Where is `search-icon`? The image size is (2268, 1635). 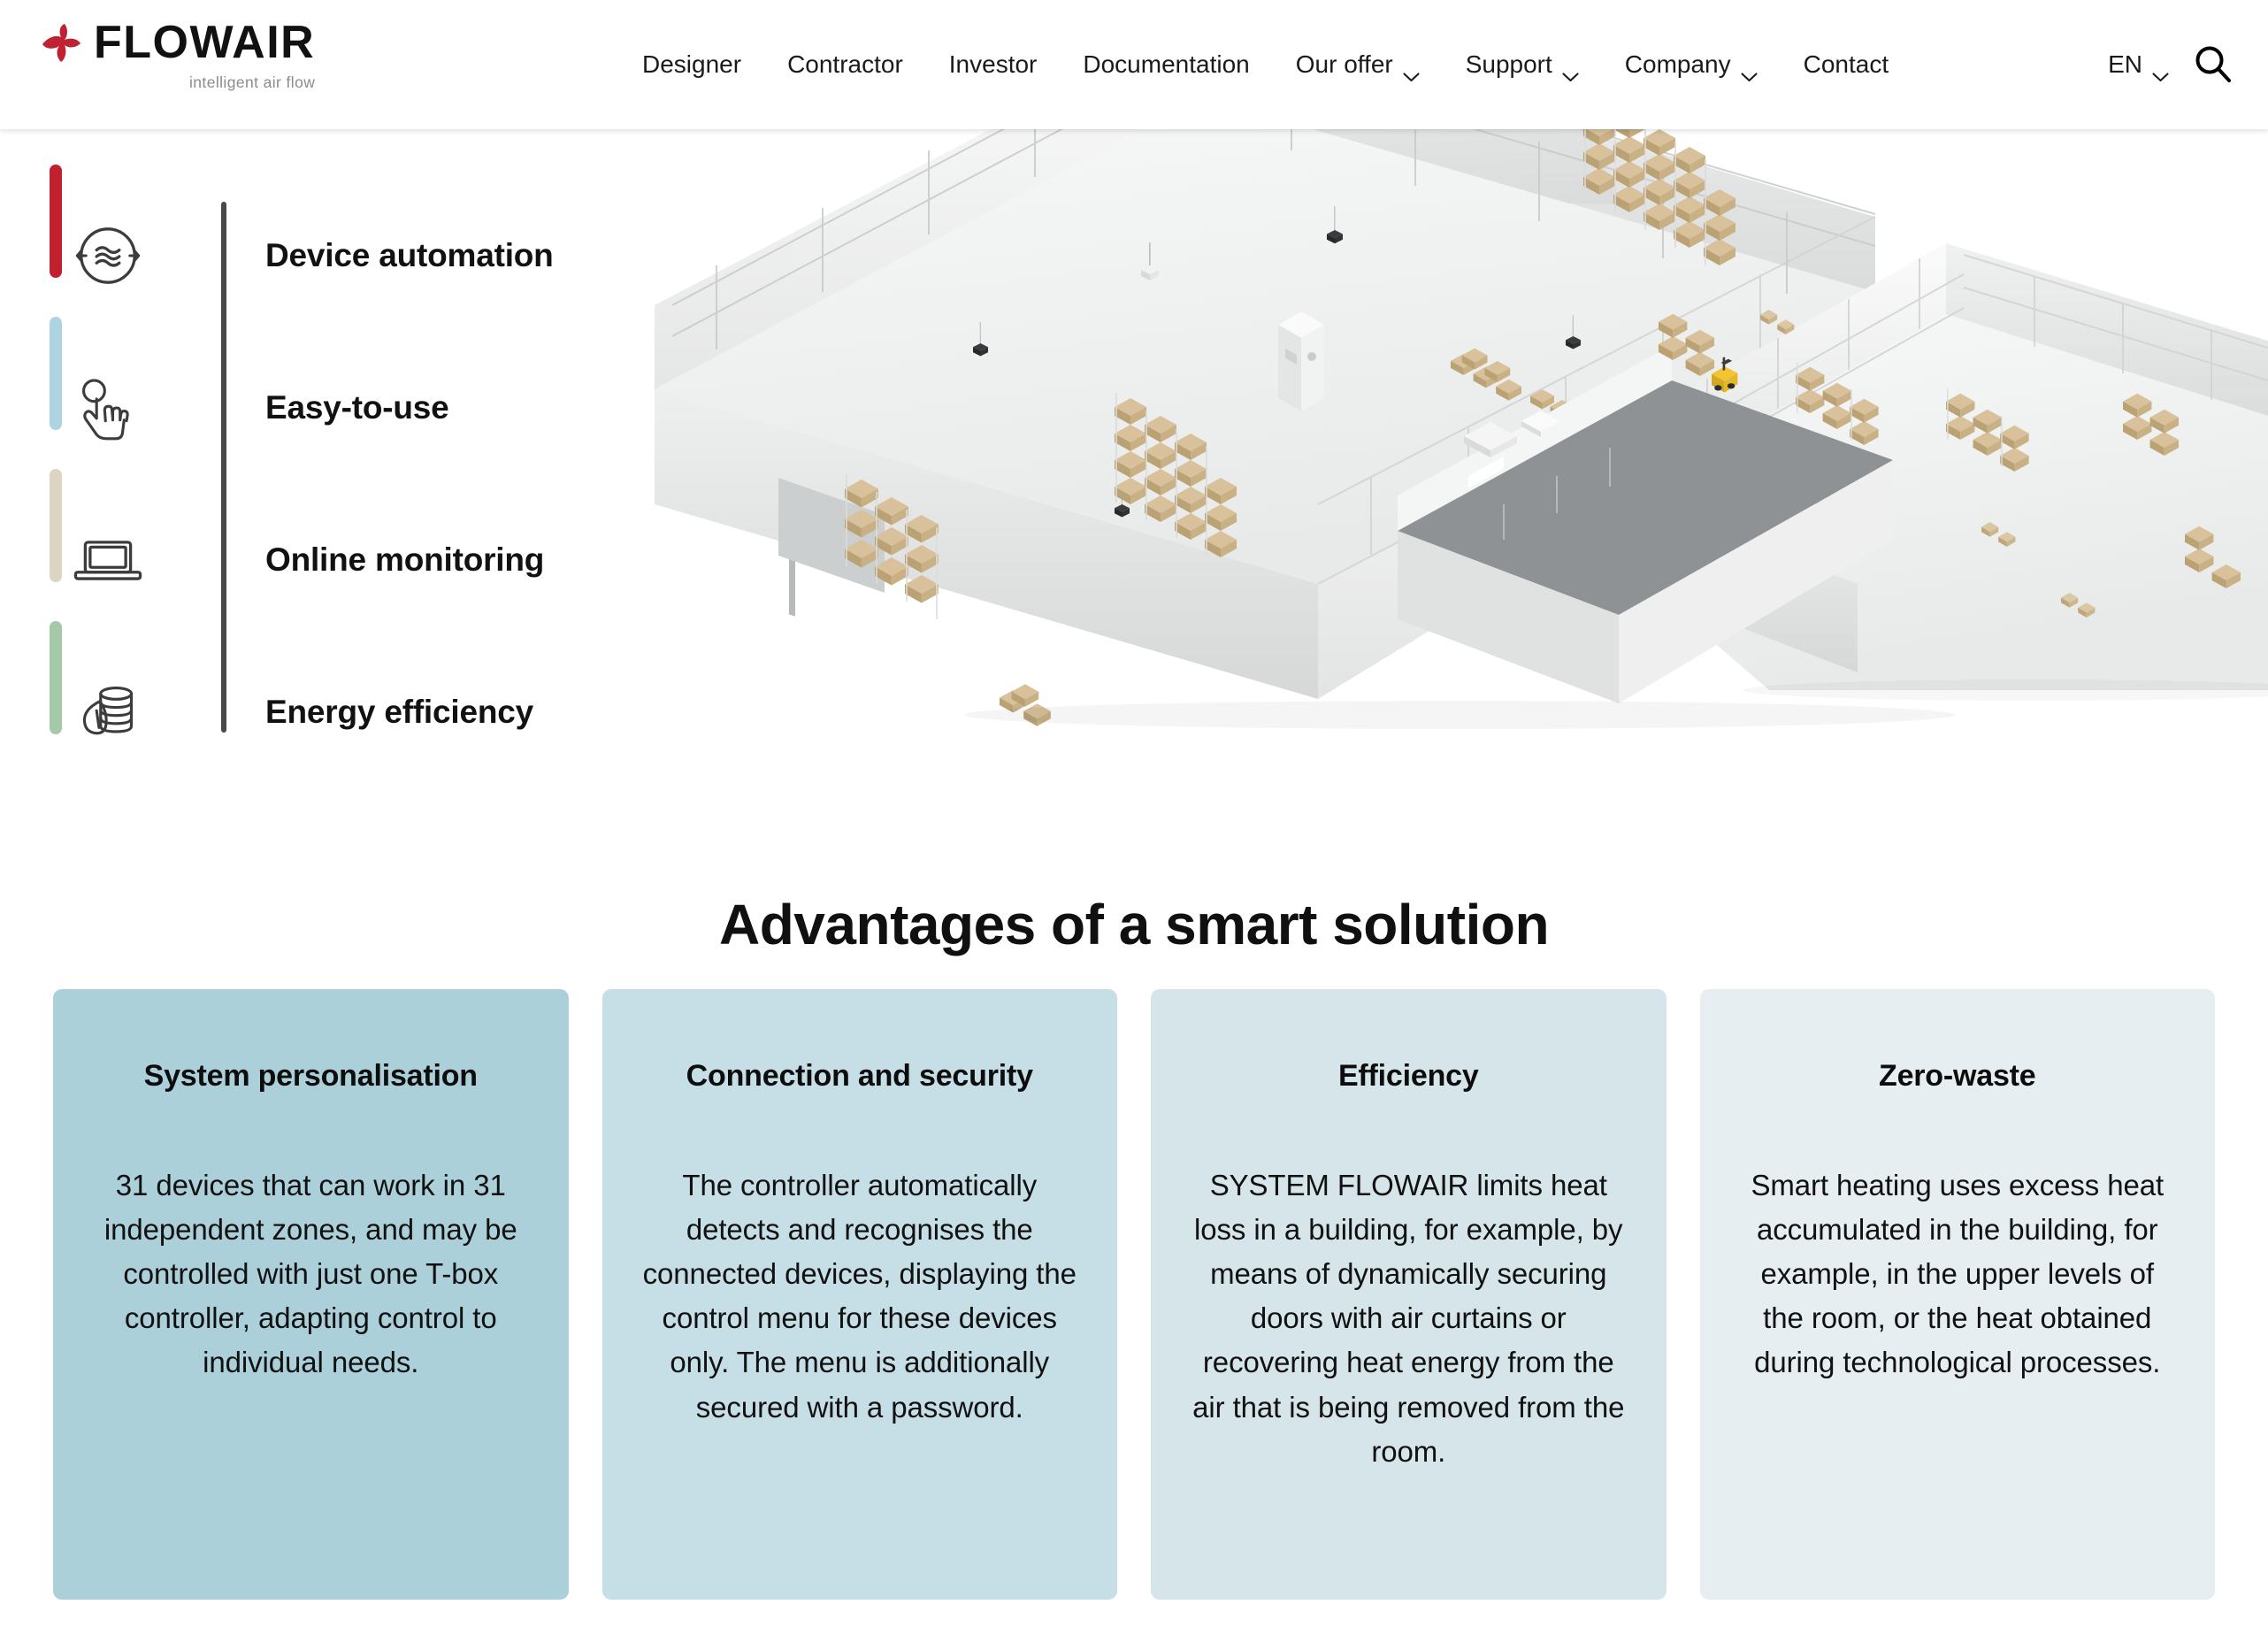
search-icon is located at coordinates (2213, 65).